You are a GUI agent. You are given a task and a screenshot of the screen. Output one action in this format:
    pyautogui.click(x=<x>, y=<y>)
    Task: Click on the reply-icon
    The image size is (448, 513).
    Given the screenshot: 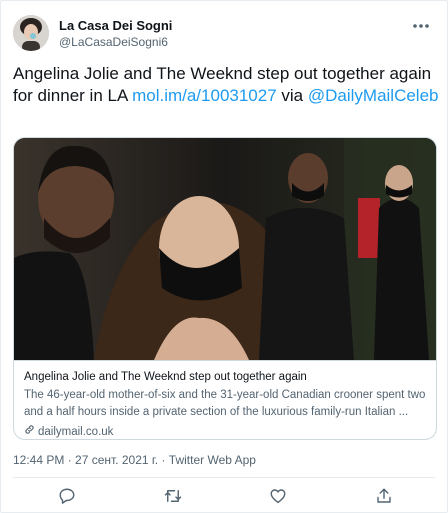 What is the action you would take?
    pyautogui.click(x=67, y=496)
    